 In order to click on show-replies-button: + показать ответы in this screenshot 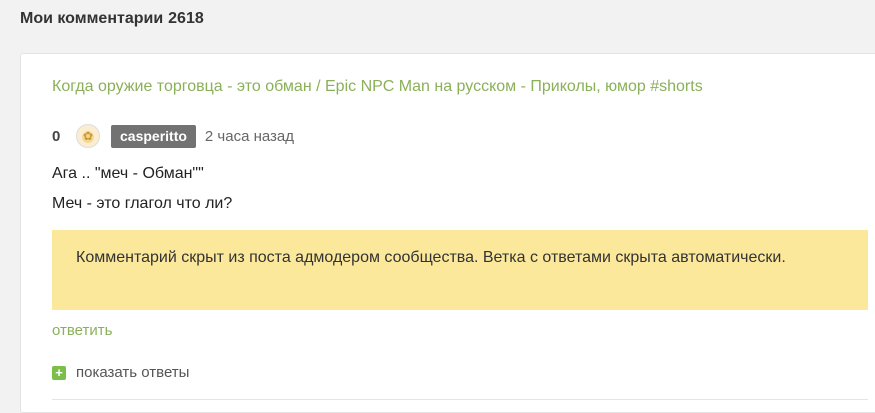, I will do `click(120, 372)`.